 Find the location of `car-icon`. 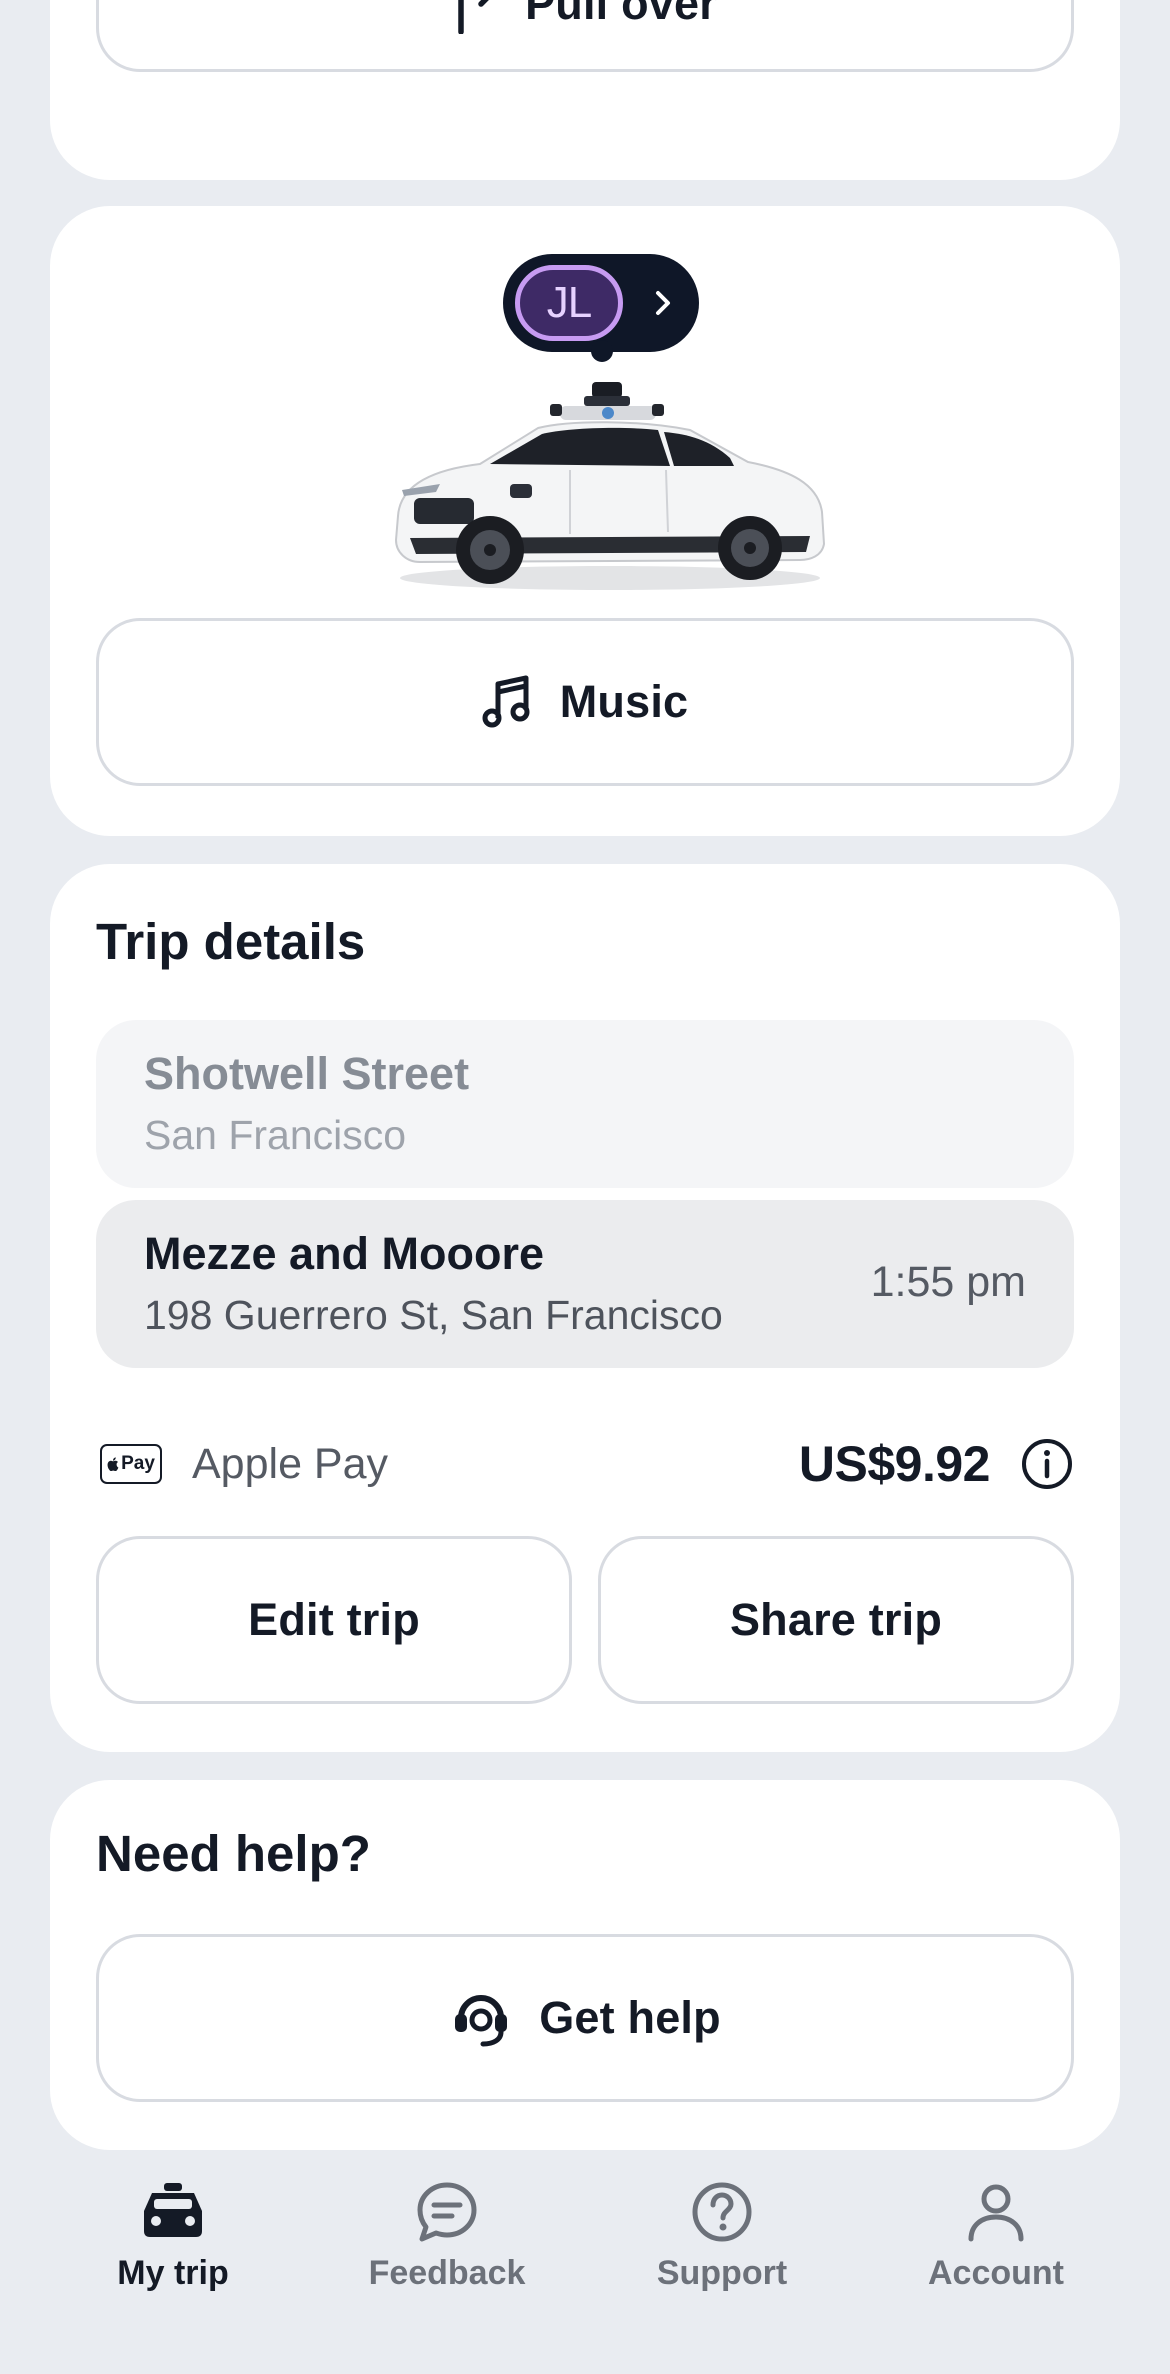

car-icon is located at coordinates (173, 2212).